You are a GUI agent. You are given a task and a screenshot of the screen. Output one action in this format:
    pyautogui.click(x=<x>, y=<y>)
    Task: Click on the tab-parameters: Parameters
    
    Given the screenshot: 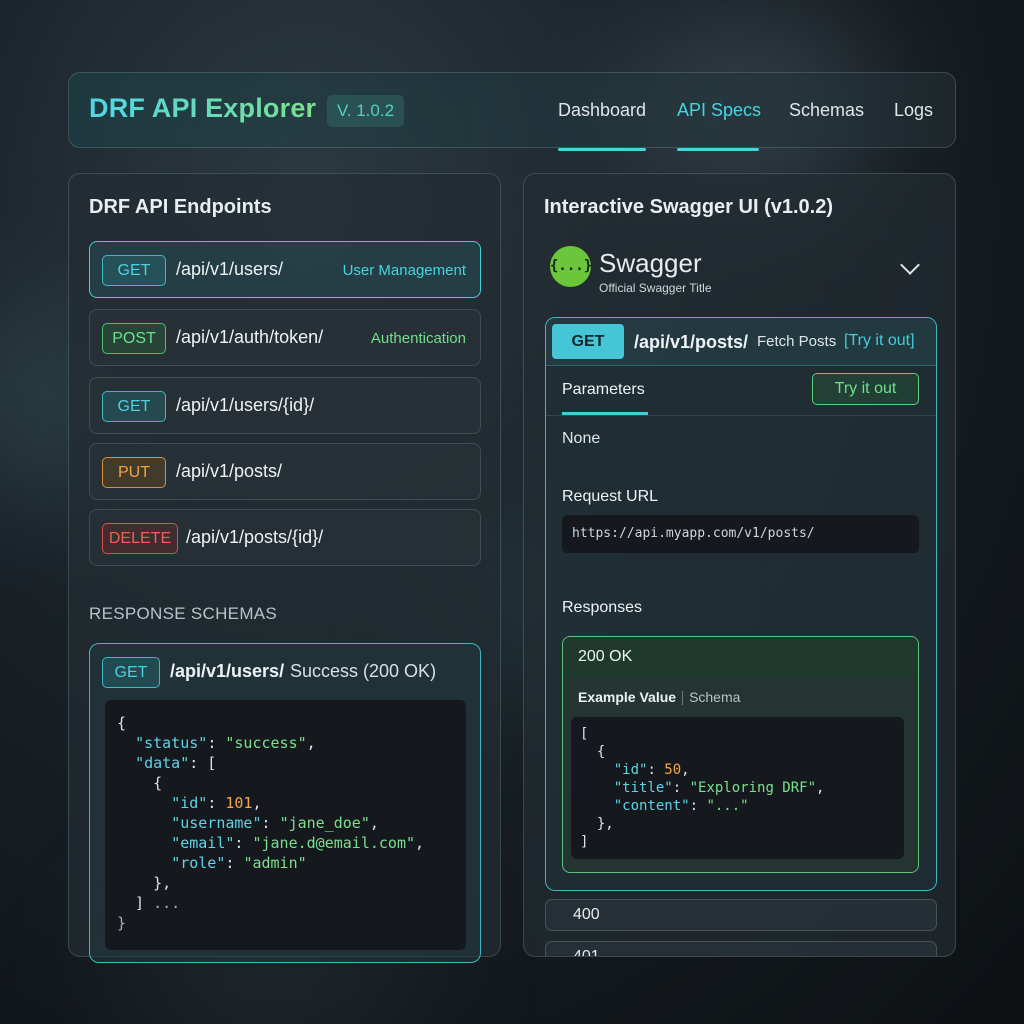 What is the action you would take?
    pyautogui.click(x=603, y=390)
    